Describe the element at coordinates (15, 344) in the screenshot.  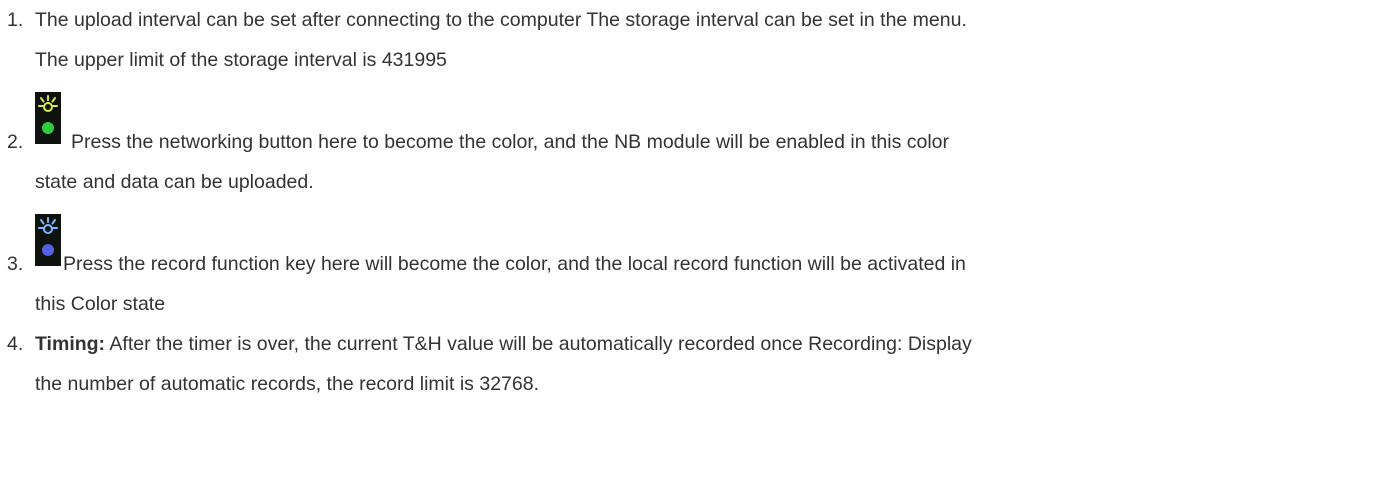
I see `item-number: 4.` at that location.